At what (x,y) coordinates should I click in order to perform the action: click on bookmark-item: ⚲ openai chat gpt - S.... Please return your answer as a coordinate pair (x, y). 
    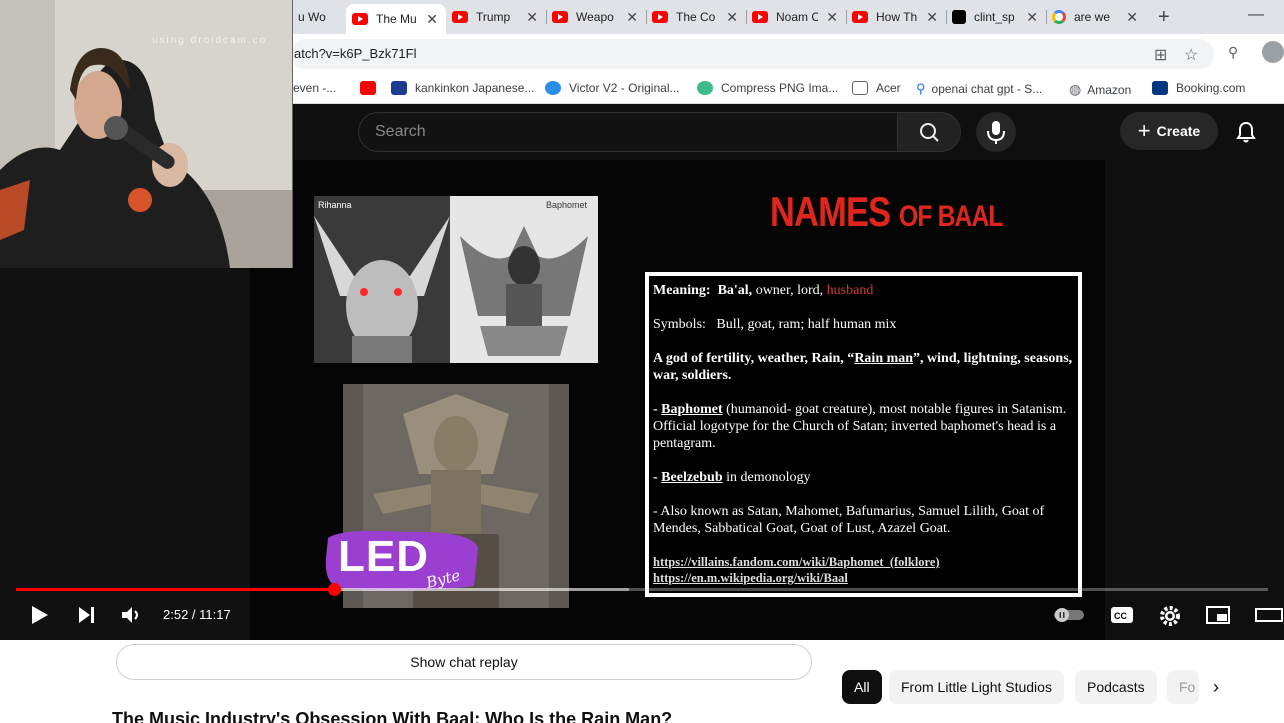
    Looking at the image, I should click on (979, 89).